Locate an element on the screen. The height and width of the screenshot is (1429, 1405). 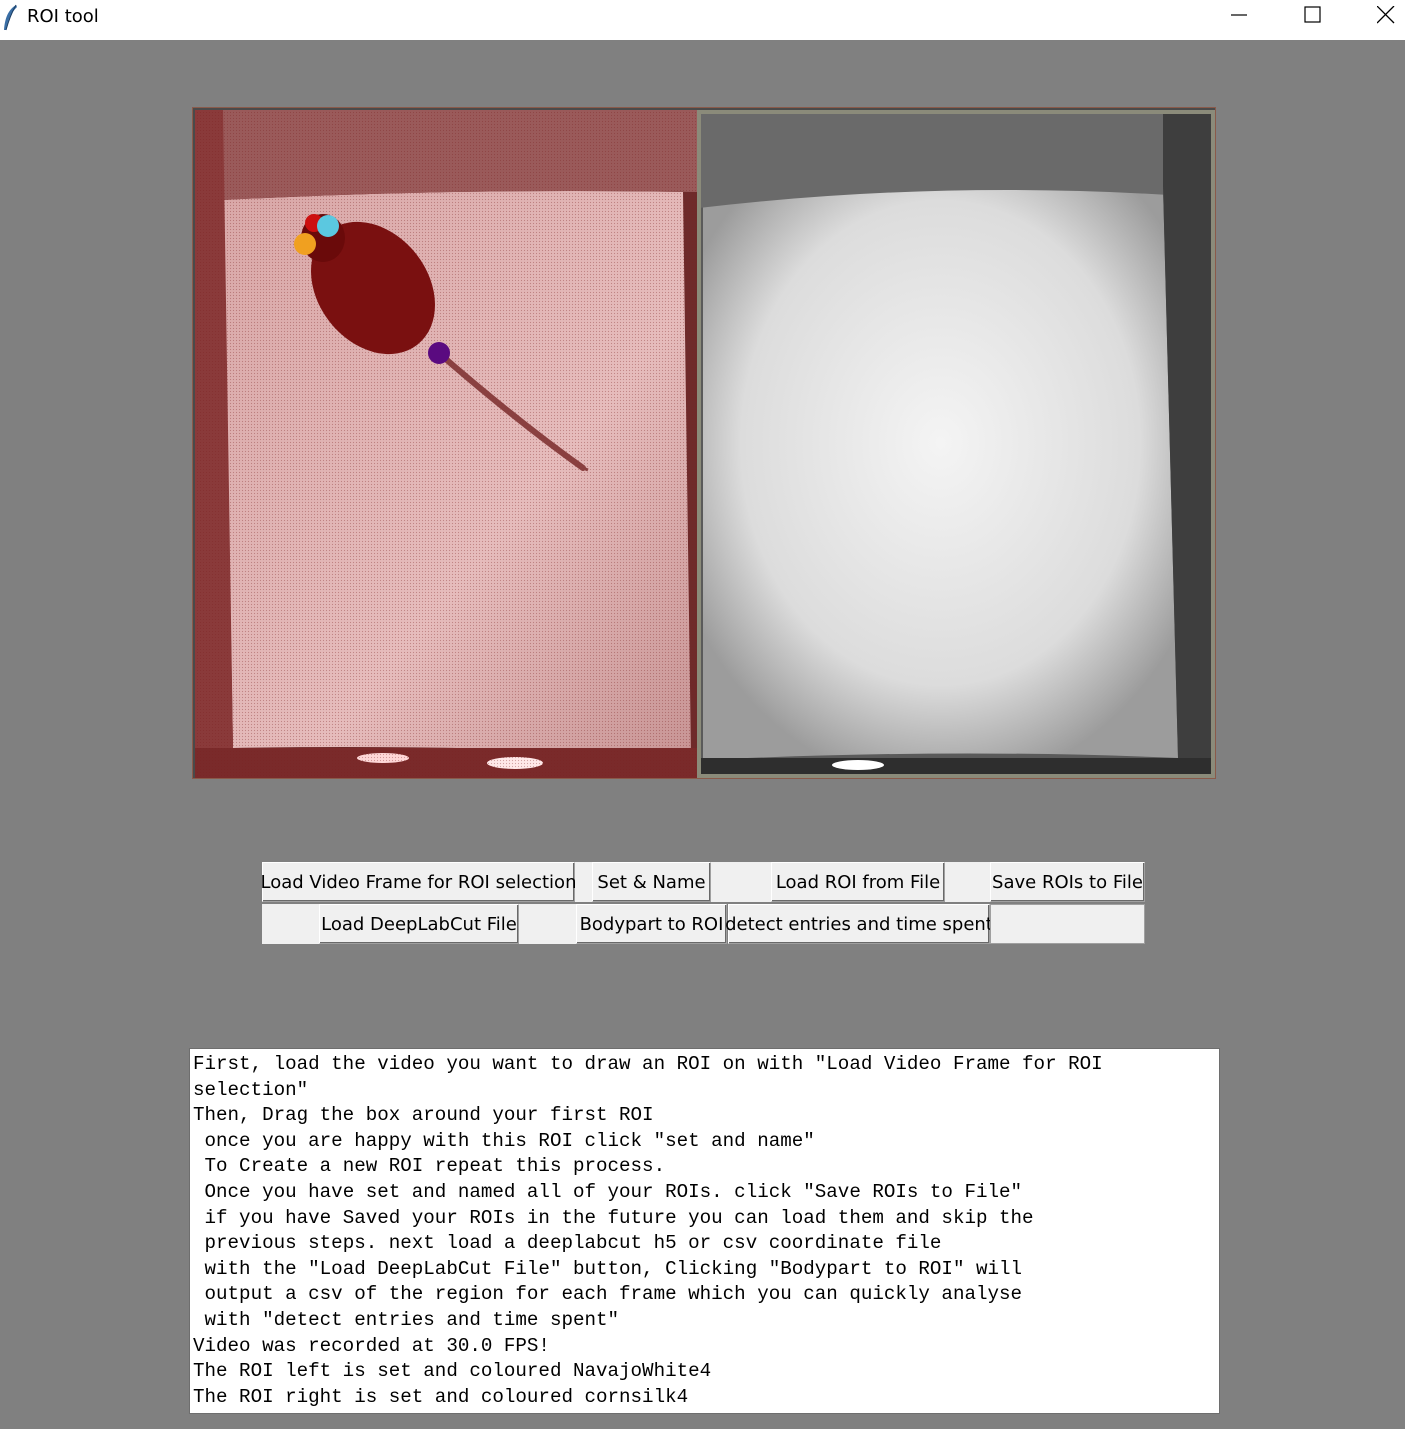
log-line: Then, Drag the box around your first ROI is located at coordinates (423, 1115).